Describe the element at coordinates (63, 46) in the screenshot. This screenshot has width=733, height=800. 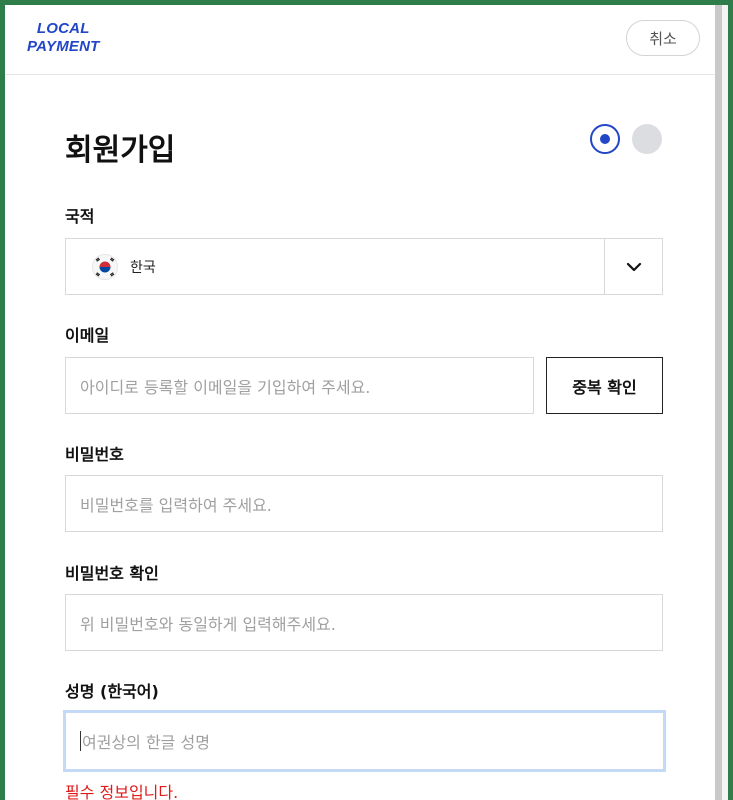
I see `logo-line-2: PAYMENT` at that location.